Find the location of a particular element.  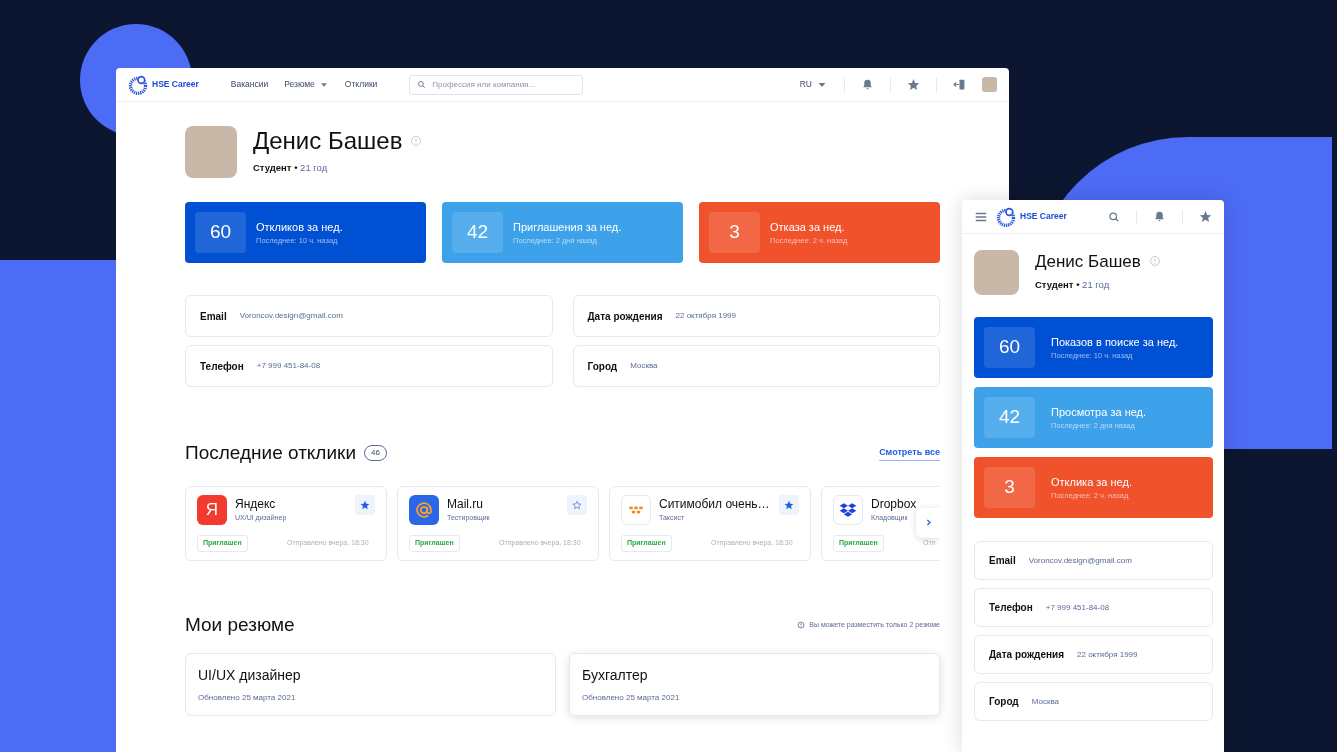

stat-title: Приглашения за нед. is located at coordinates (567, 227).